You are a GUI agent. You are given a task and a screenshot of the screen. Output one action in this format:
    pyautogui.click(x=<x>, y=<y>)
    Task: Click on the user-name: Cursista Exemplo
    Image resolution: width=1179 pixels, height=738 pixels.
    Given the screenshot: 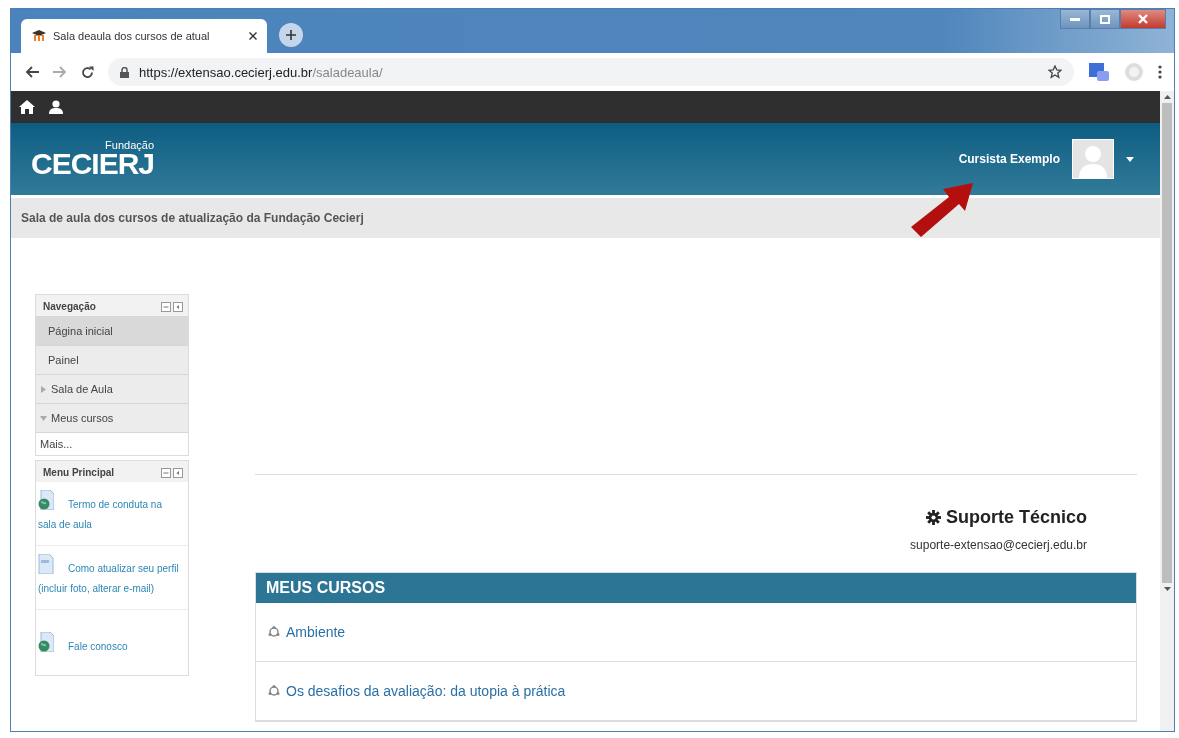 What is the action you would take?
    pyautogui.click(x=1009, y=159)
    